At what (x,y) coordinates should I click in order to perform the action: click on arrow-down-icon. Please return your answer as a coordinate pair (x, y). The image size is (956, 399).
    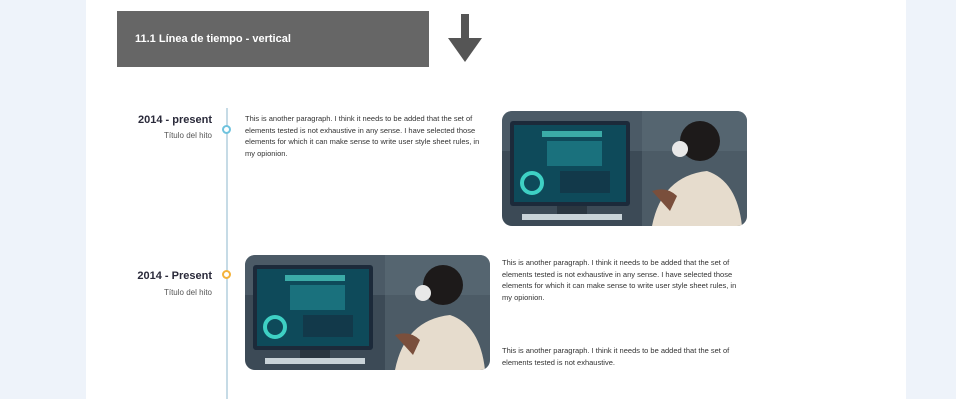
    Looking at the image, I should click on (465, 38).